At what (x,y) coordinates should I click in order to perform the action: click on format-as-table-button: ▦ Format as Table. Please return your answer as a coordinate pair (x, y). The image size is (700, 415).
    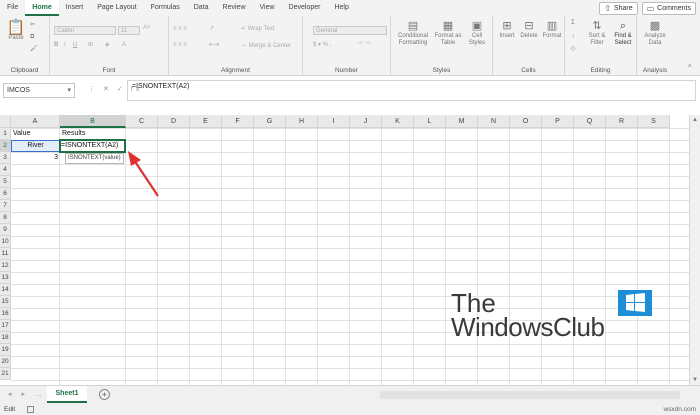
    Looking at the image, I should click on (448, 33).